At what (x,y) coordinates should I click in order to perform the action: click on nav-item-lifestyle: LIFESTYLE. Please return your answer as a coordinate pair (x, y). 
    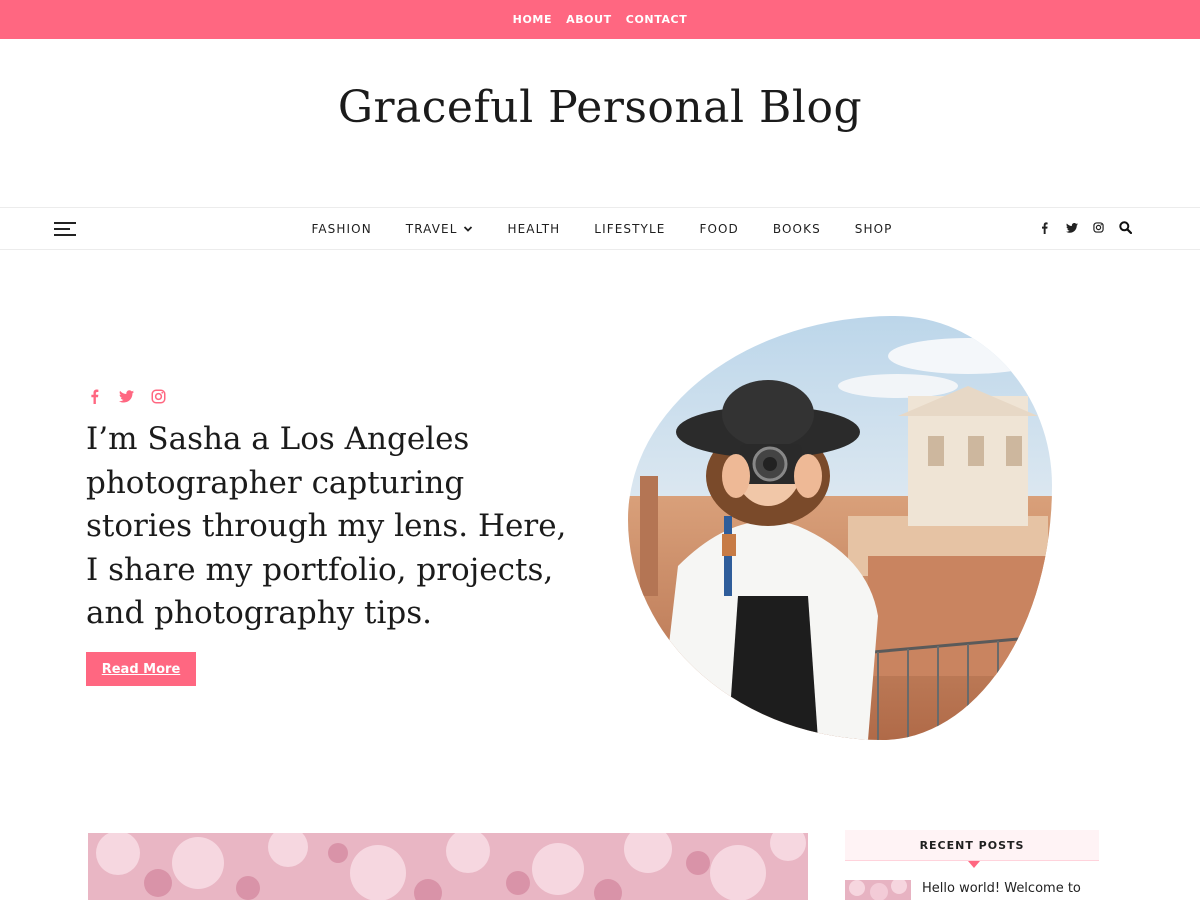
    Looking at the image, I should click on (629, 229).